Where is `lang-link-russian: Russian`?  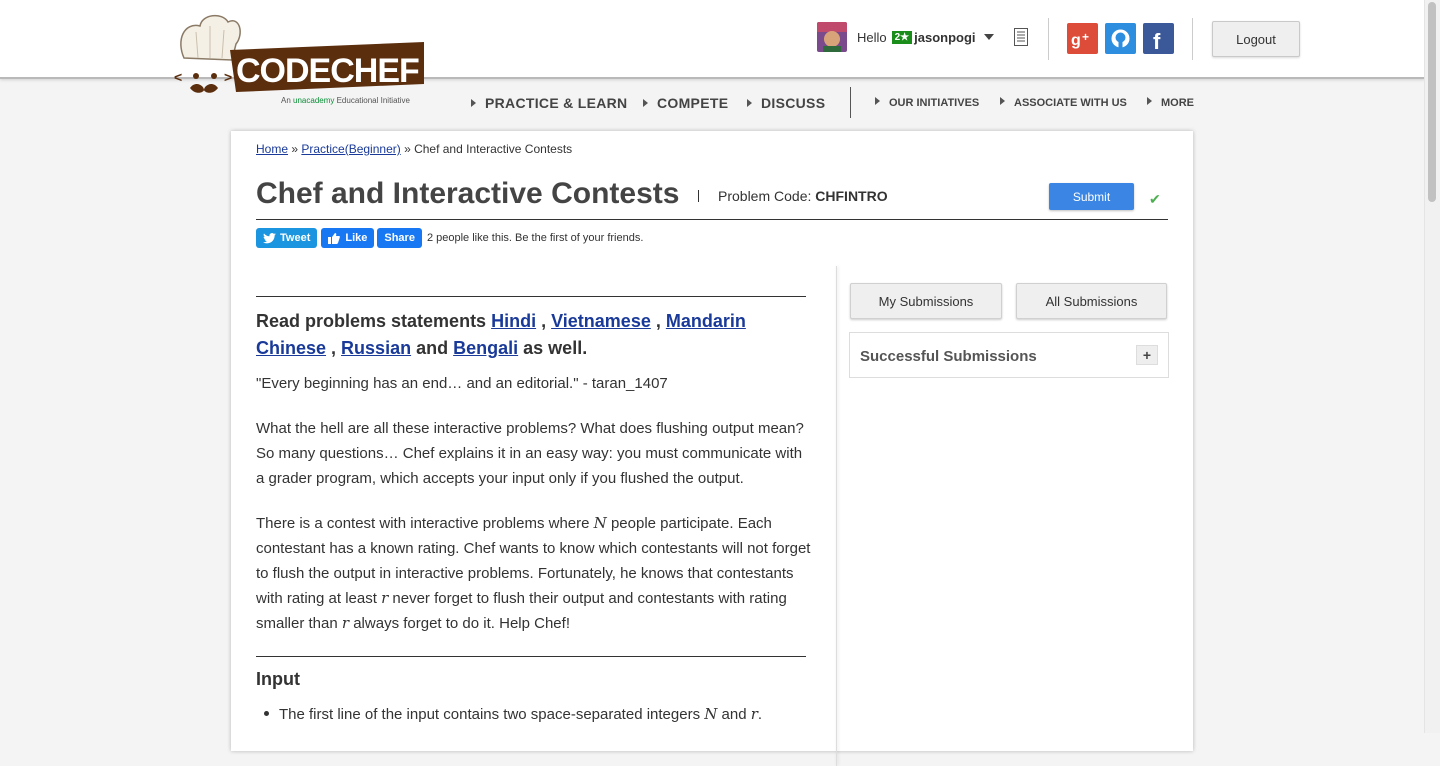 lang-link-russian: Russian is located at coordinates (376, 348).